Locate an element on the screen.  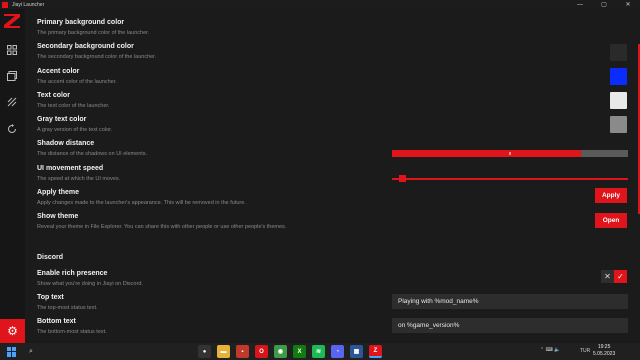
section-heading-discord: Discord is located at coordinates (50, 257).